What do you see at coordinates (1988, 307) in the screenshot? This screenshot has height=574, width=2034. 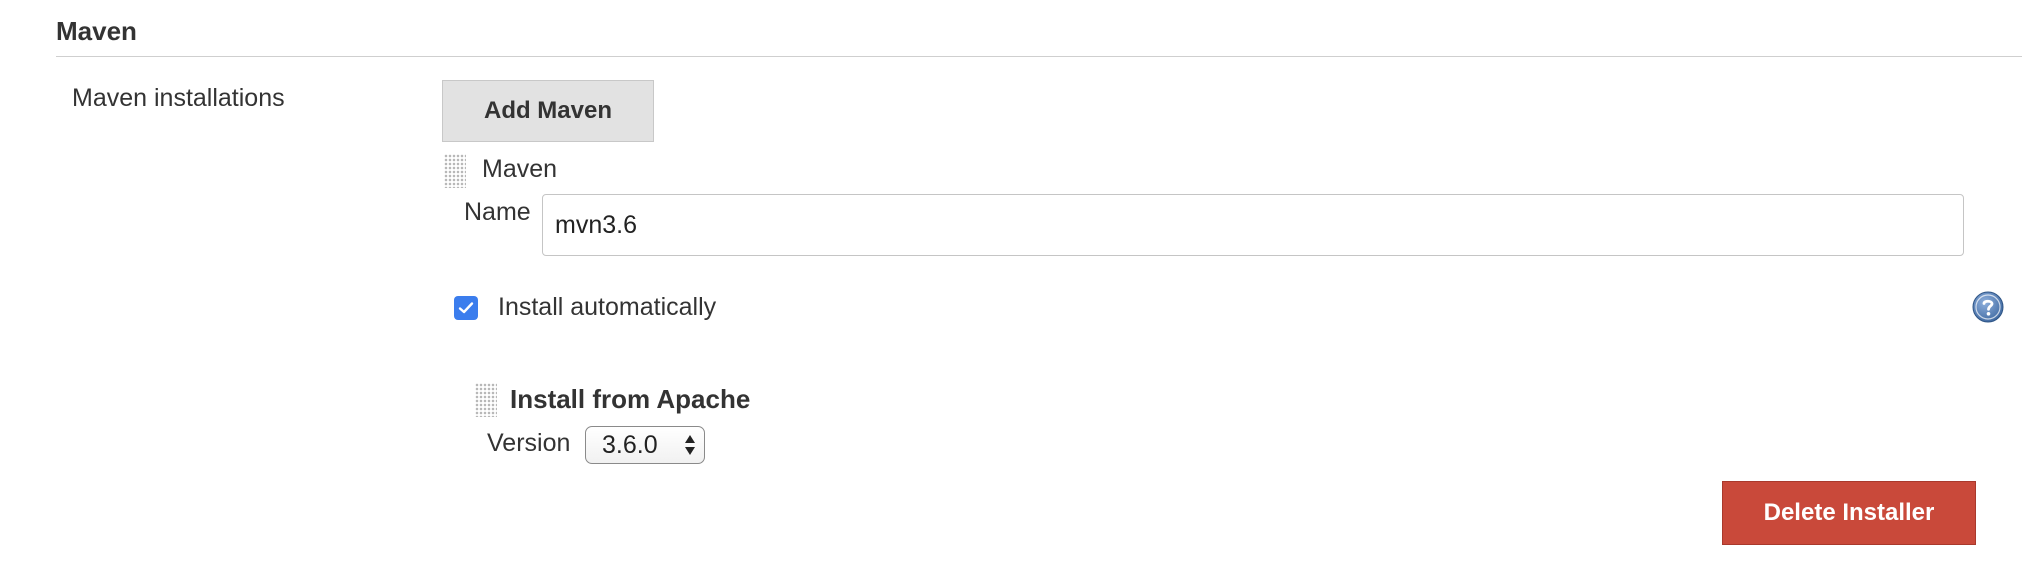 I see `help-icon` at bounding box center [1988, 307].